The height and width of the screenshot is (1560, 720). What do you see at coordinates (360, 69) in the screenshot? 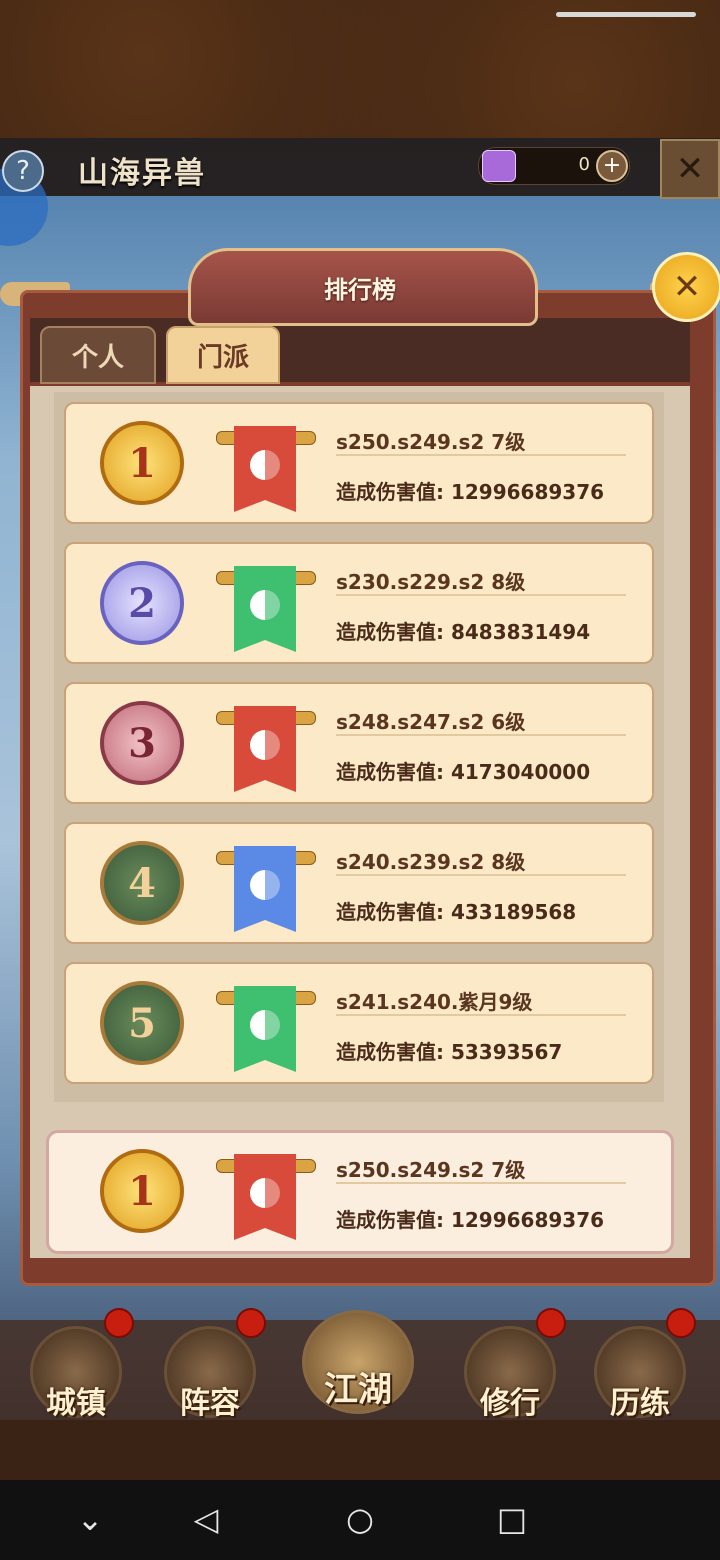
I see `top-background` at bounding box center [360, 69].